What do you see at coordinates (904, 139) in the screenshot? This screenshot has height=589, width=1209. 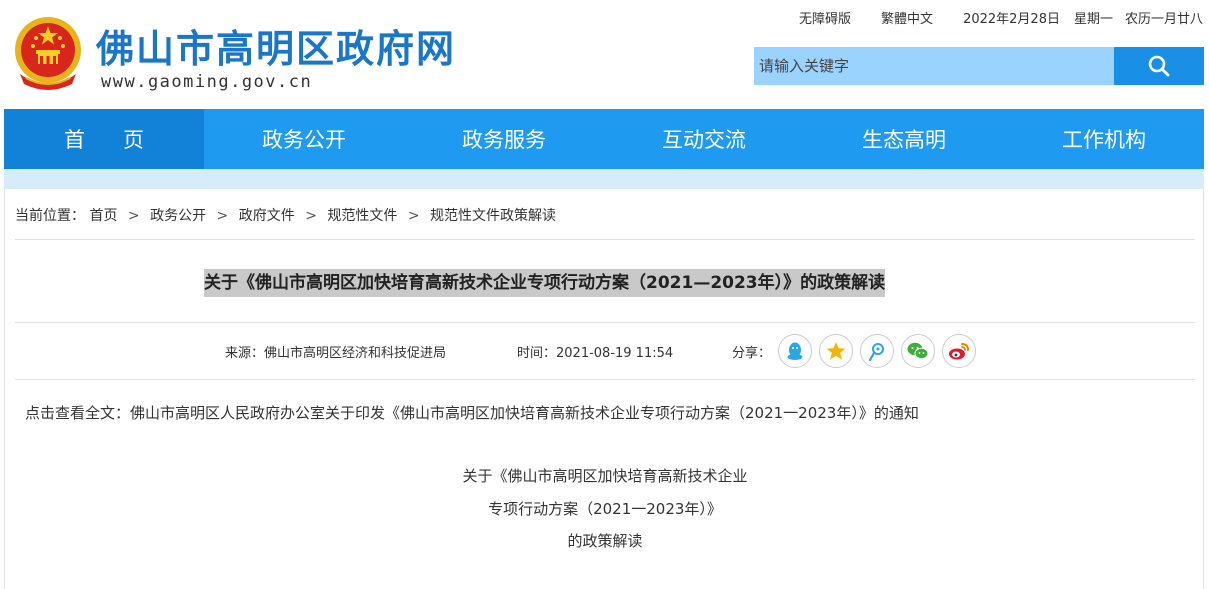 I see `nav-item-ecology: 生态高明` at bounding box center [904, 139].